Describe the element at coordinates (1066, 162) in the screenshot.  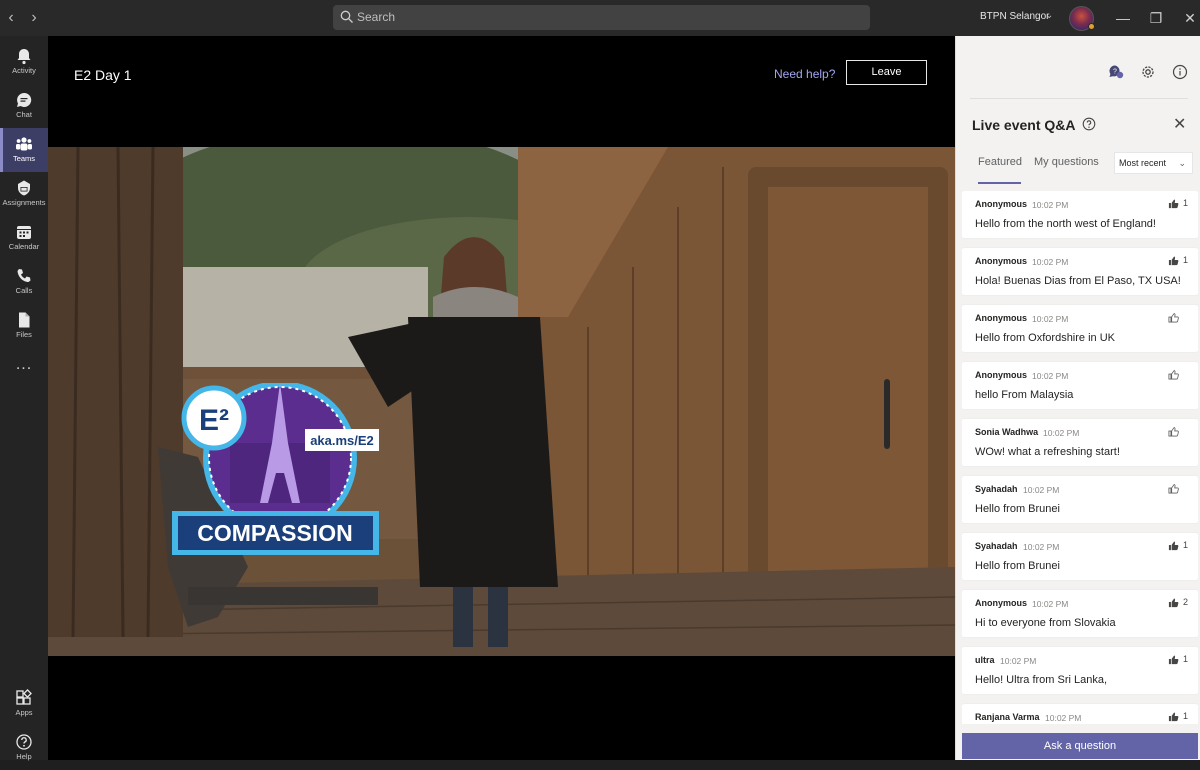
I see `tab-my-questions: My questions` at that location.